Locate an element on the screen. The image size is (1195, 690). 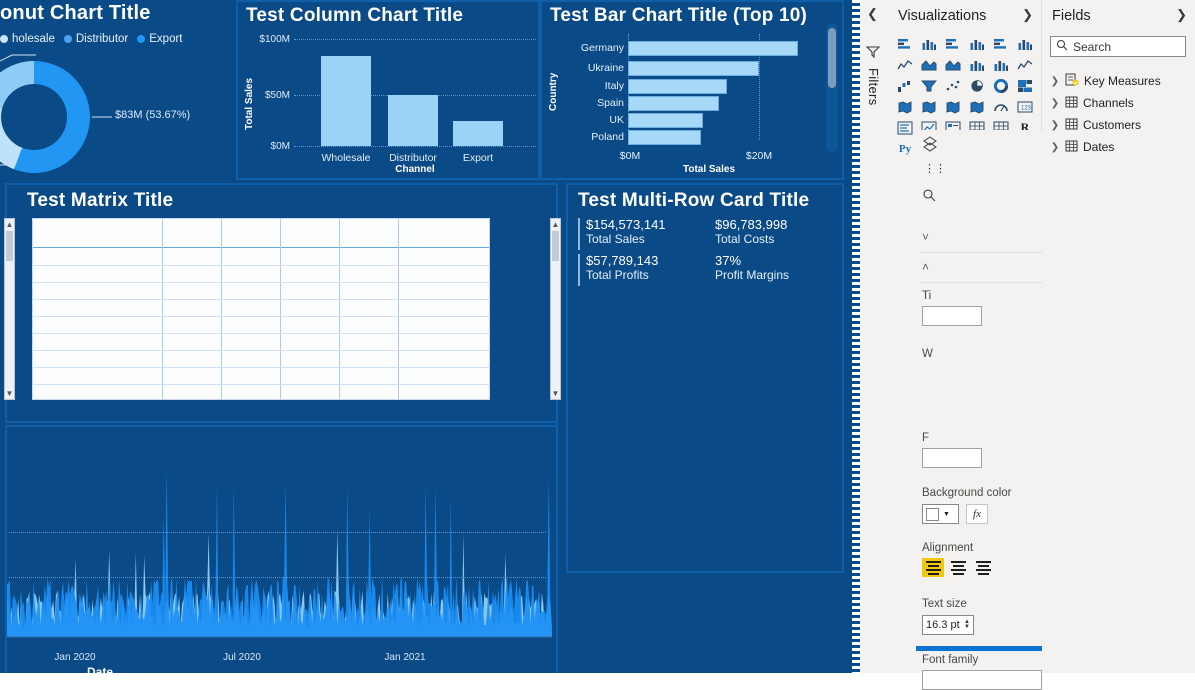
matrix-header-divider is located at coordinates (261, 247).